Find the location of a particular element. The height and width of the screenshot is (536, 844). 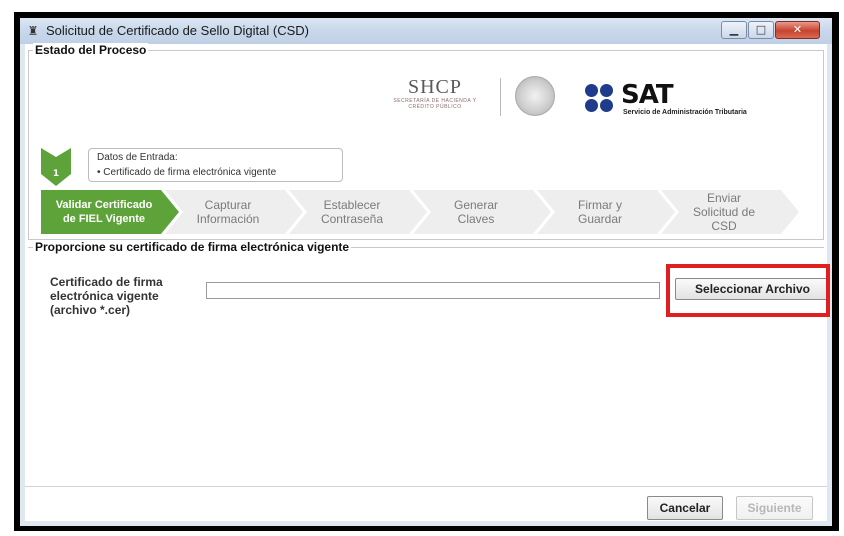

next-button: Siguiente is located at coordinates (774, 508).